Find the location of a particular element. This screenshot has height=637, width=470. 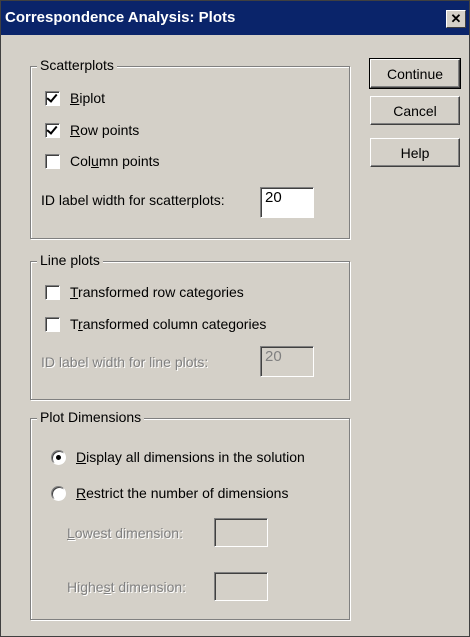

scatter-id-width-row: ID label width for scatterplots: is located at coordinates (133, 200).